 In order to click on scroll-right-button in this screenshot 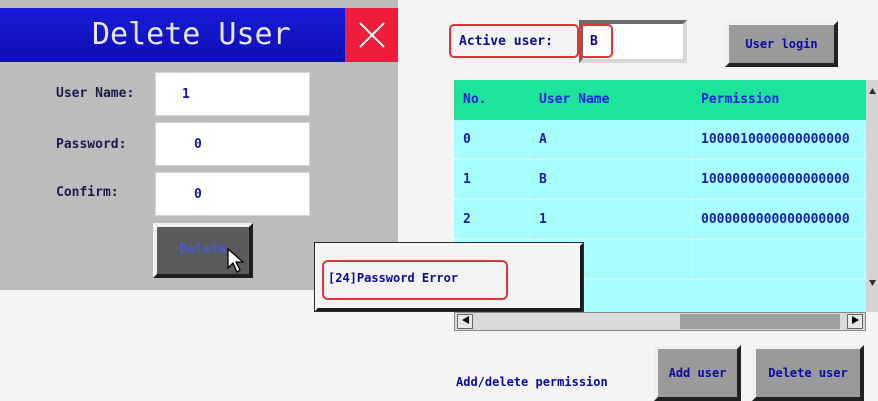, I will do `click(855, 321)`.